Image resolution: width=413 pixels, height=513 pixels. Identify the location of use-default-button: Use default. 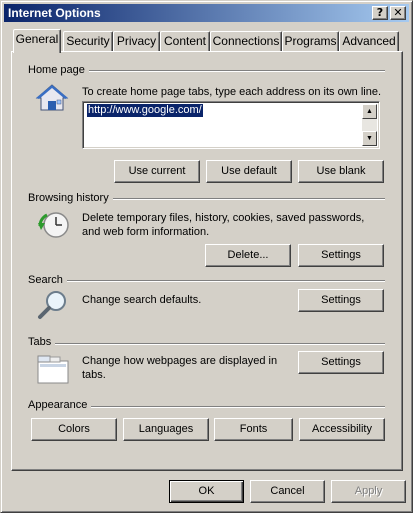
(249, 171).